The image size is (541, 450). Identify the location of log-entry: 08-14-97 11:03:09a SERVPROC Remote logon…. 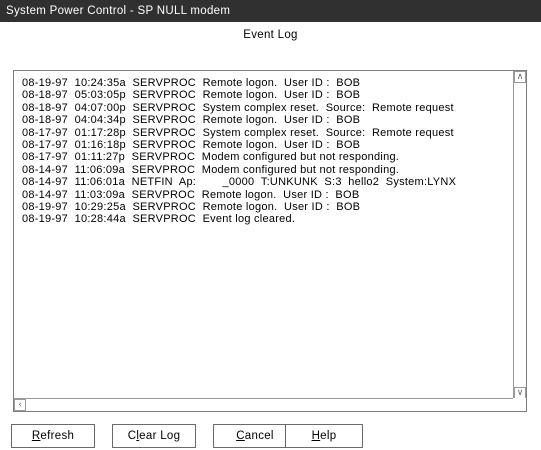
(265, 195).